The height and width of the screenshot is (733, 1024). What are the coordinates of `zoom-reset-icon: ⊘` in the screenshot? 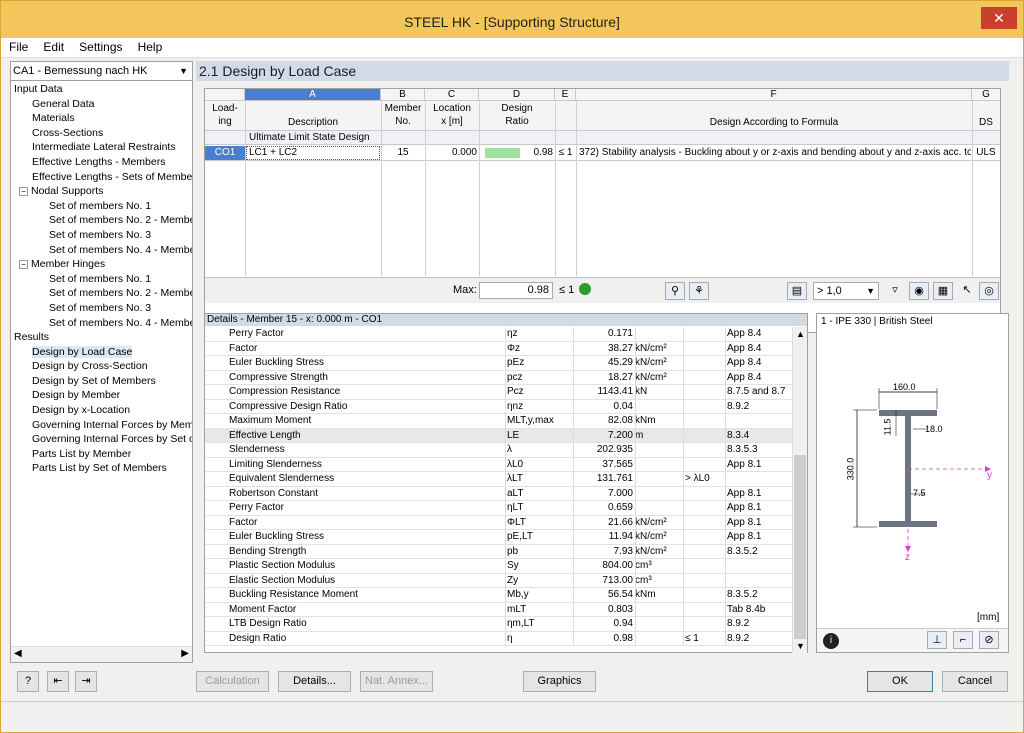 It's located at (989, 640).